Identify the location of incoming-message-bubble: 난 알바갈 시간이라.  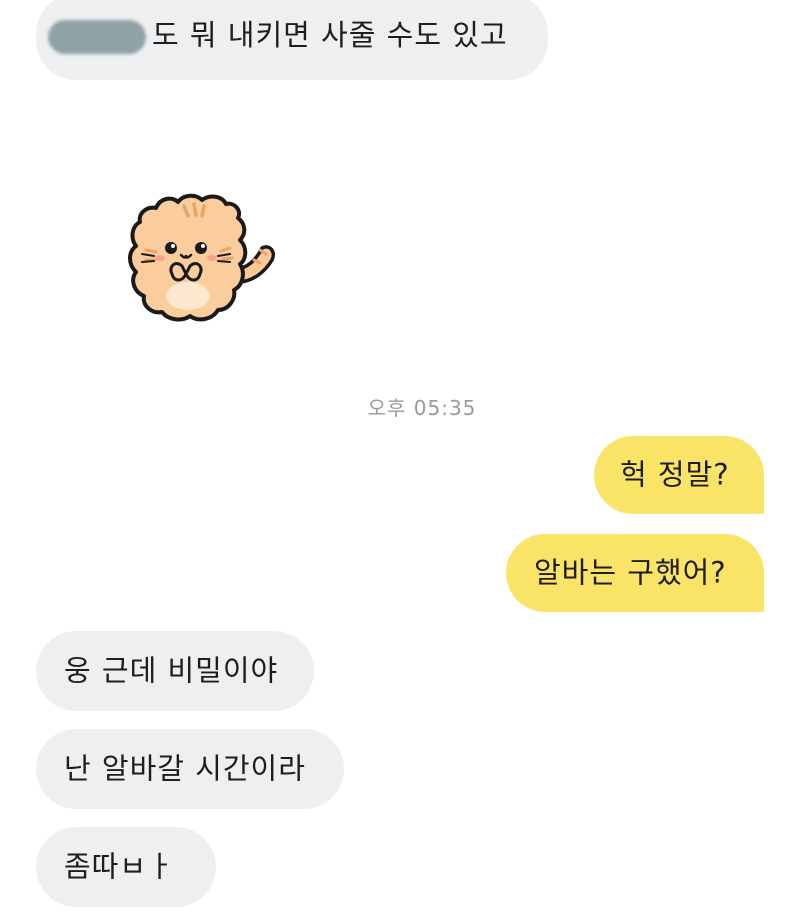
(190, 769).